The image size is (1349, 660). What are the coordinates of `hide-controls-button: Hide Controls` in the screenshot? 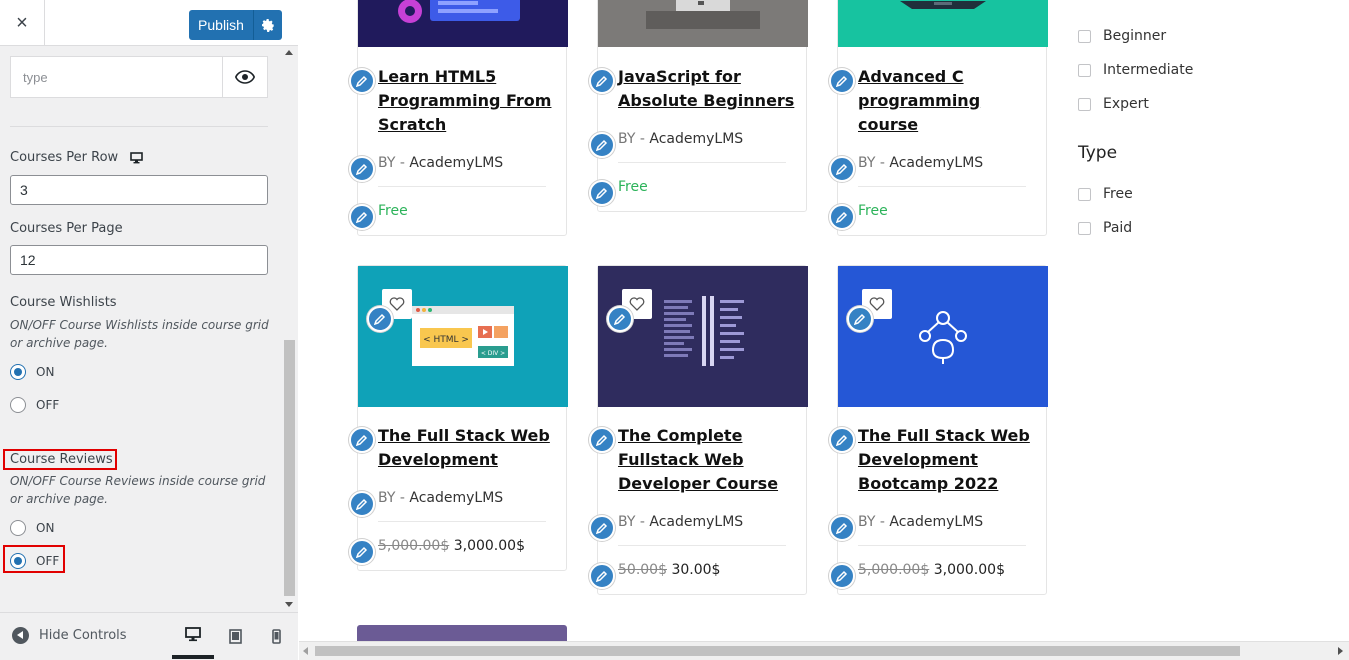 It's located at (69, 635).